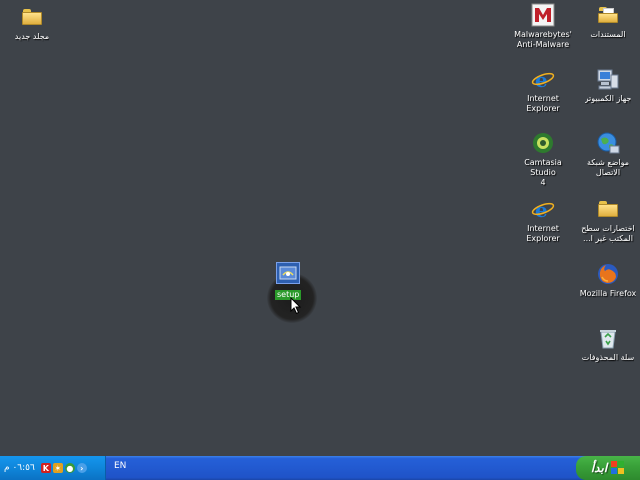 The width and height of the screenshot is (640, 480). Describe the element at coordinates (608, 338) in the screenshot. I see `recycle-bin-icon` at that location.